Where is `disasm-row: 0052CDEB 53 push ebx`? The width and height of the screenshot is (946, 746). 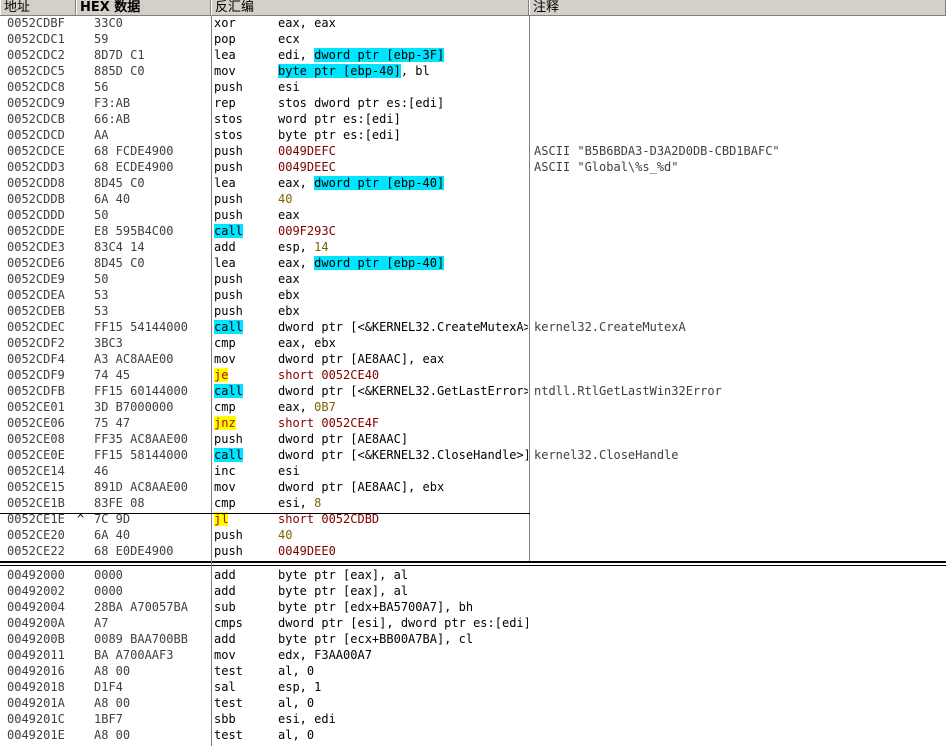 disasm-row: 0052CDEB 53 push ebx is located at coordinates (473, 311).